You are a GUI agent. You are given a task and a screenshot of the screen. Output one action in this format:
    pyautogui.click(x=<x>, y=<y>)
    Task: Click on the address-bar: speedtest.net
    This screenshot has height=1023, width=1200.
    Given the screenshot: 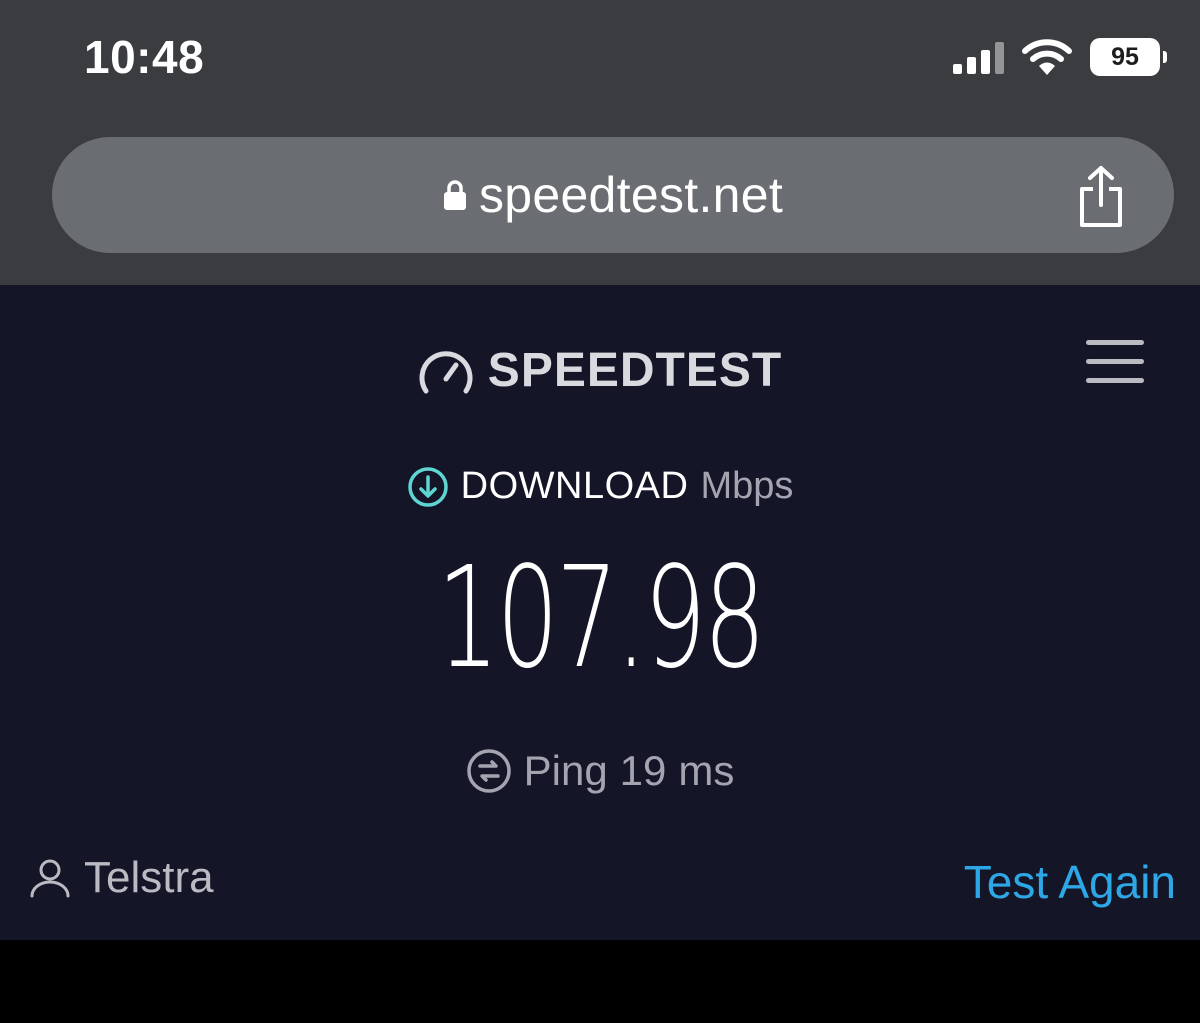 What is the action you would take?
    pyautogui.click(x=613, y=195)
    